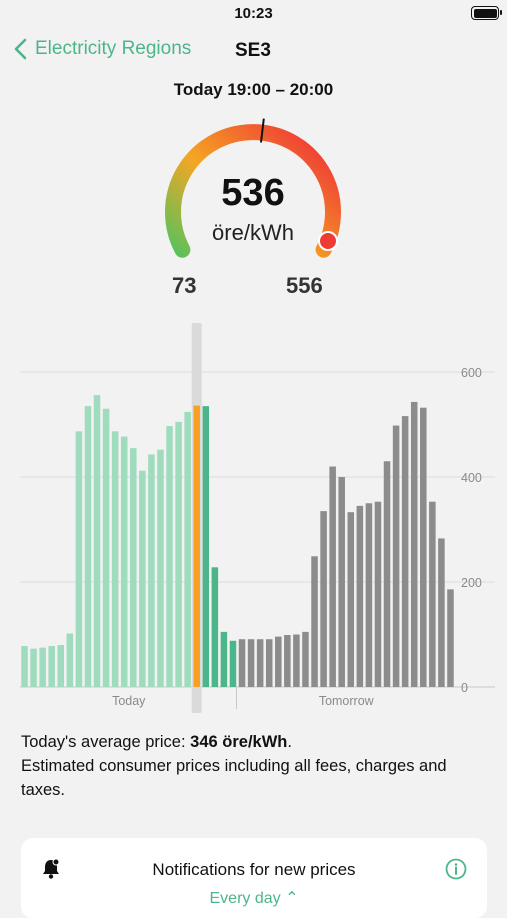 The width and height of the screenshot is (507, 918). I want to click on notifications-title: Notifications for new prices, so click(254, 869).